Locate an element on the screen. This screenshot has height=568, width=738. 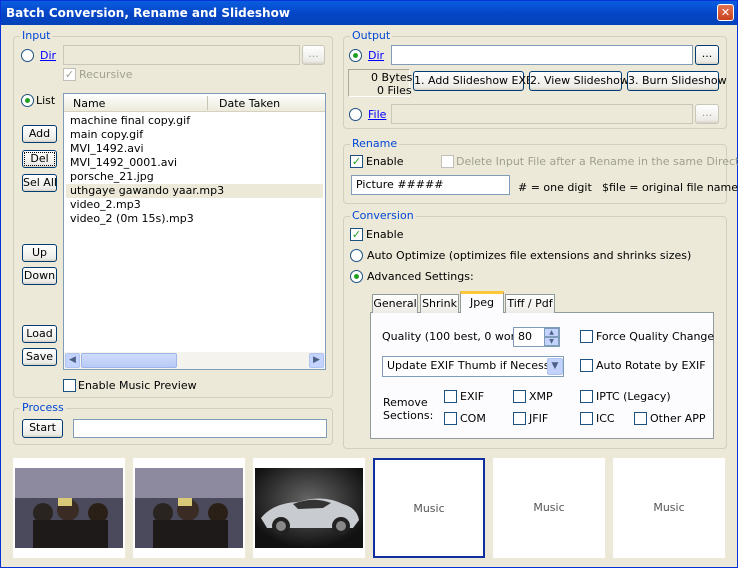
output-group-label: Output is located at coordinates (371, 35).